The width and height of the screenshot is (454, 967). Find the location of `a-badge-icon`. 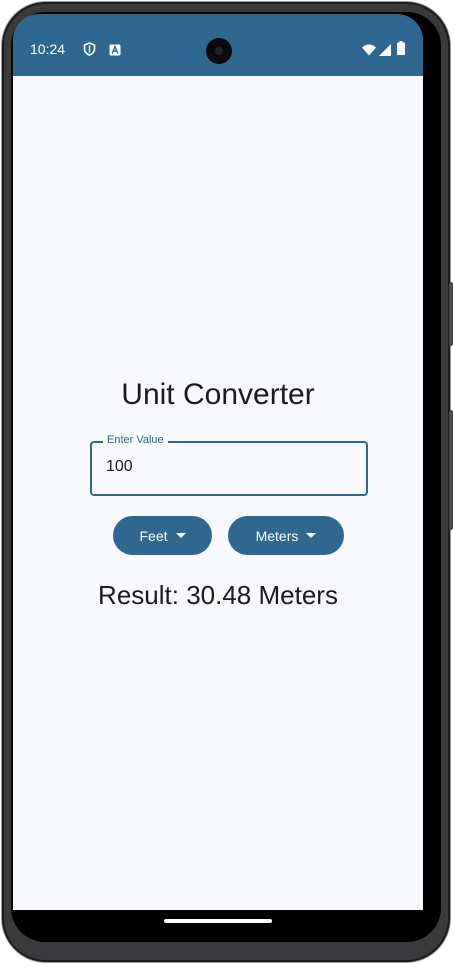

a-badge-icon is located at coordinates (115, 52).